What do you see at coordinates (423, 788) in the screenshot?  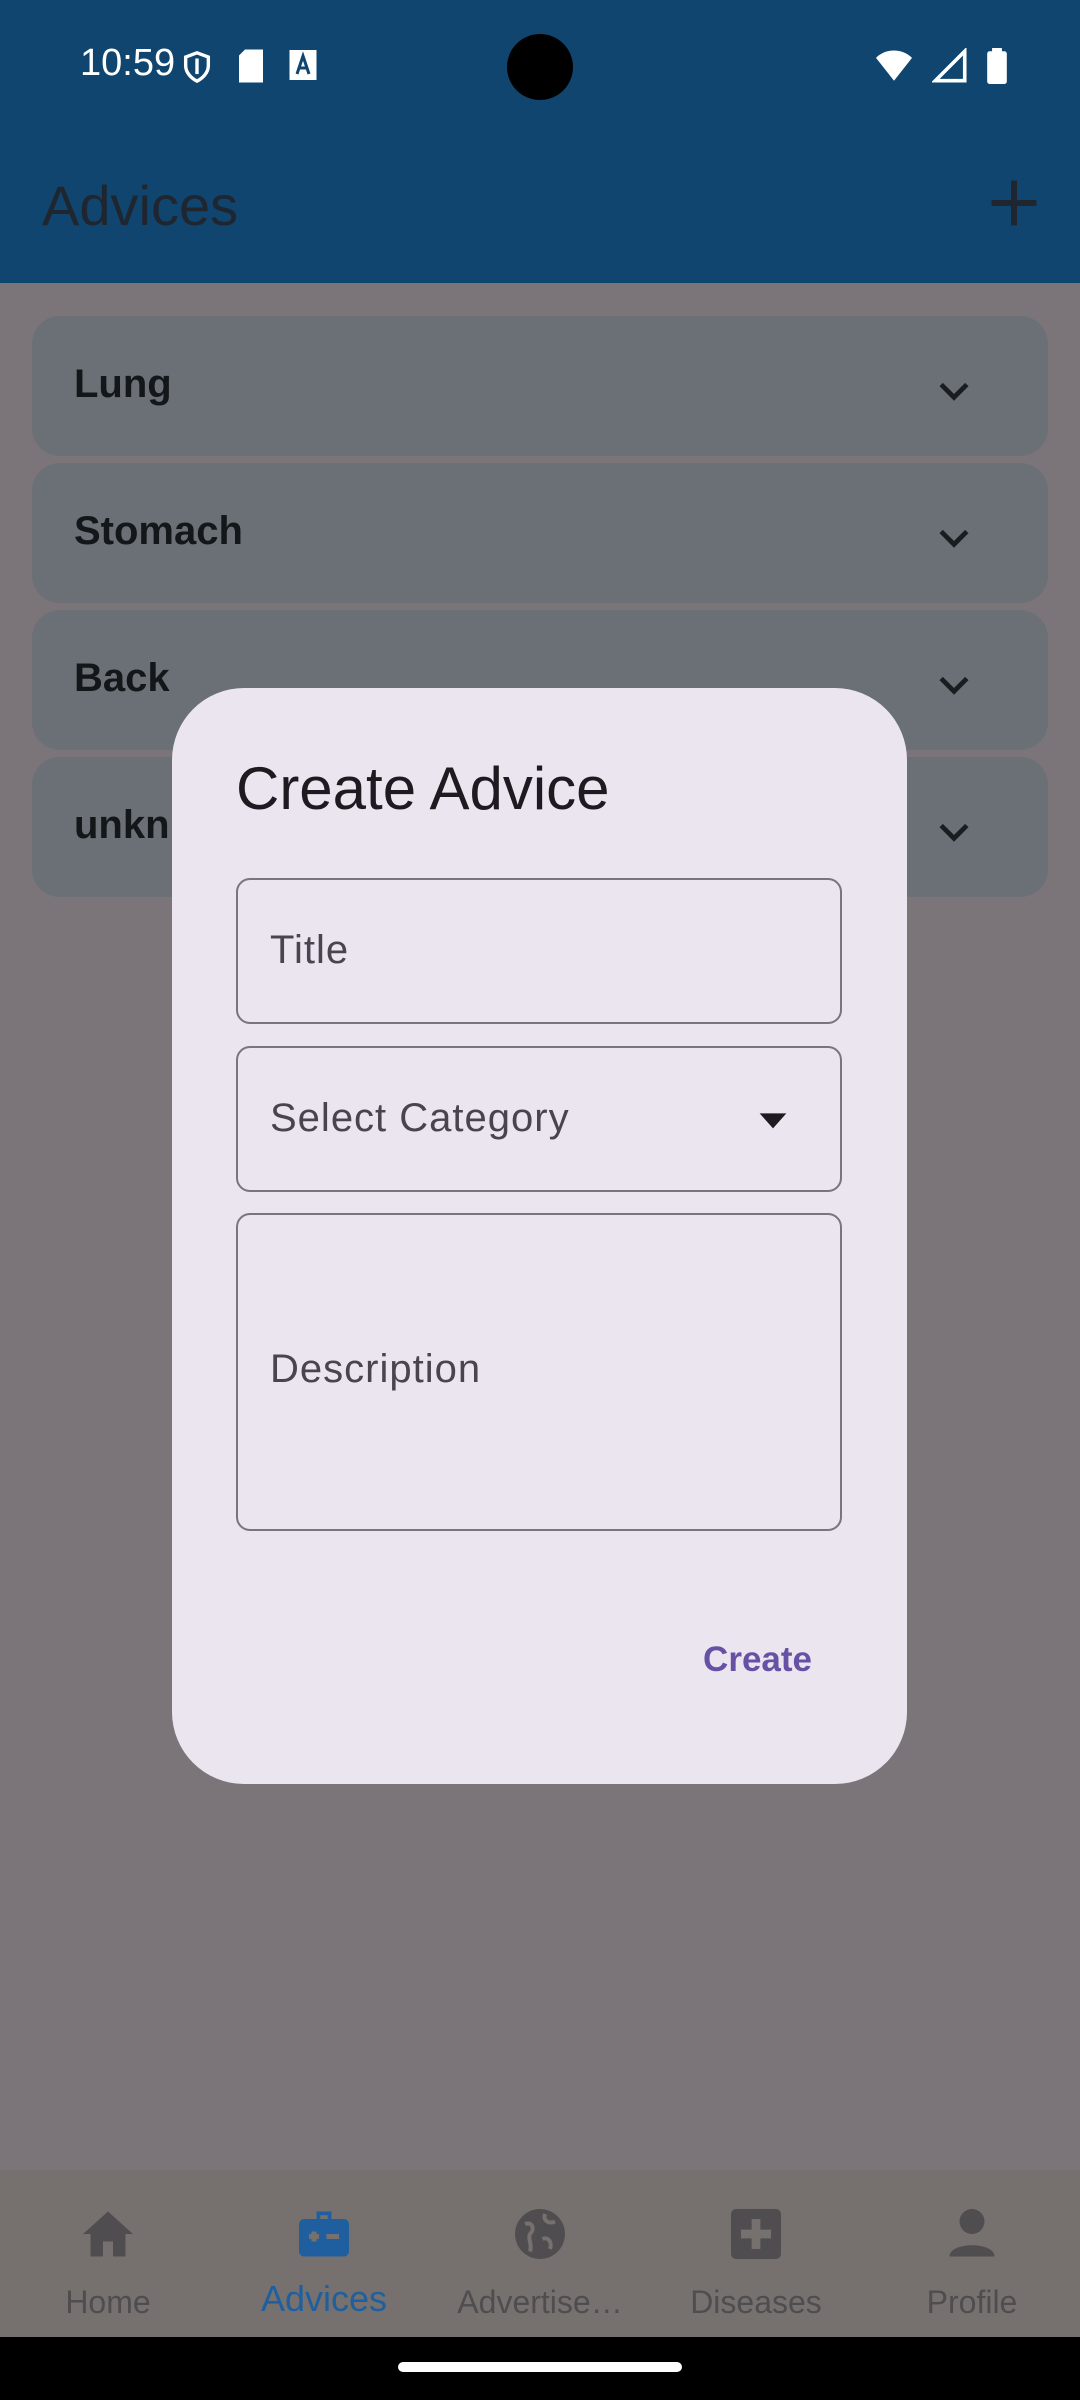 I see `dialog-title: Create Advice` at bounding box center [423, 788].